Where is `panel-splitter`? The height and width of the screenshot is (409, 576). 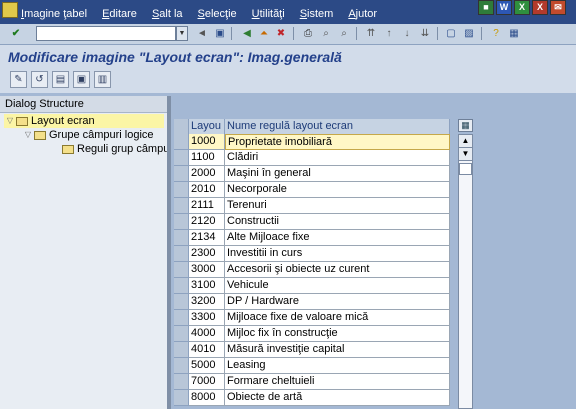
panel-splitter is located at coordinates (169, 252).